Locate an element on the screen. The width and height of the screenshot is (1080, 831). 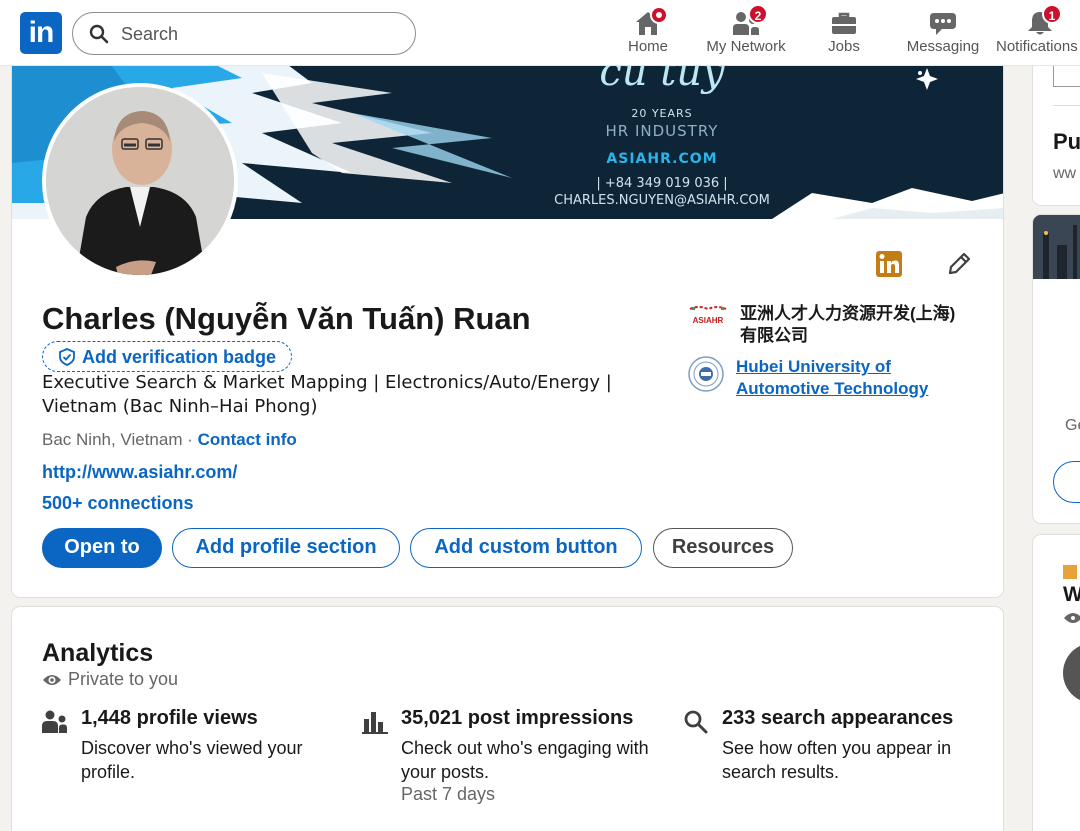
nav-my-network-label: My Network is located at coordinates (746, 46).